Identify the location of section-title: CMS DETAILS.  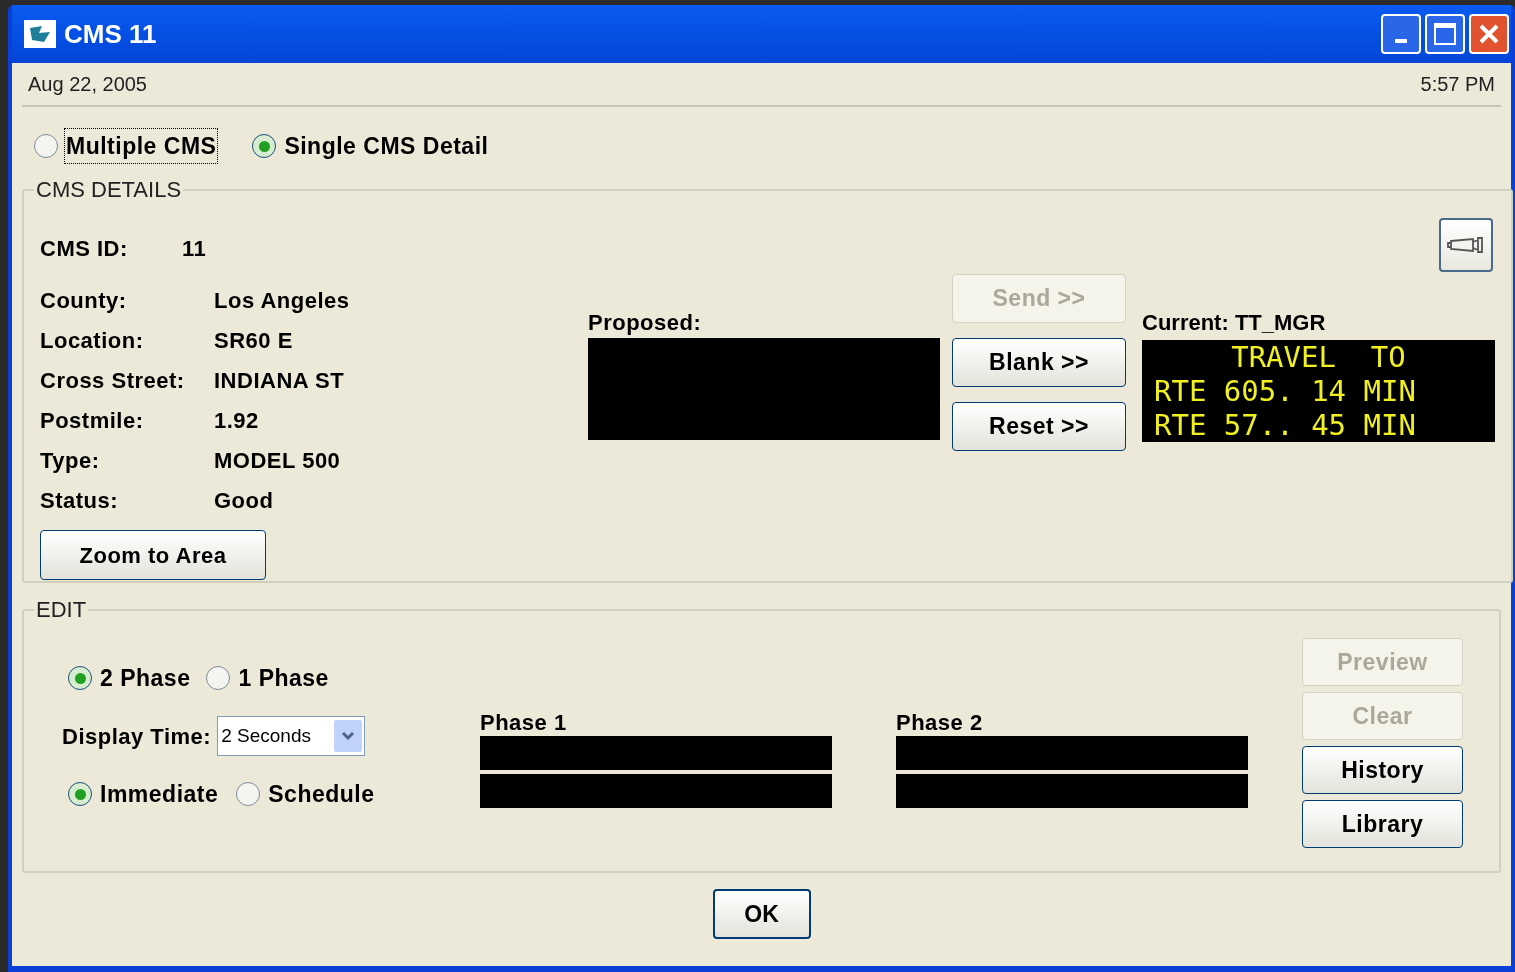
(109, 190).